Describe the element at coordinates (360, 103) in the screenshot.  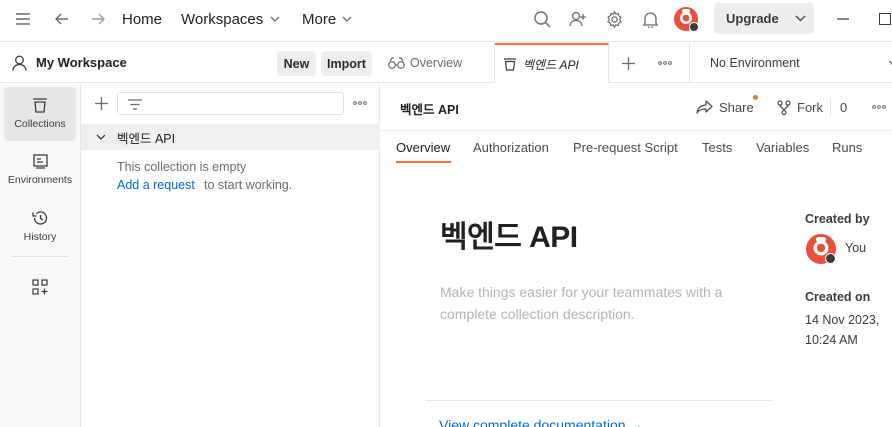
I see `sidebar-more-options-icon` at that location.